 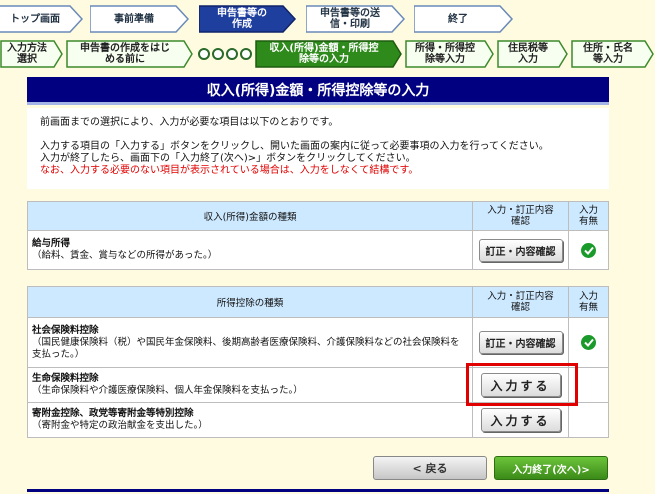 What do you see at coordinates (125, 54) in the screenshot?
I see `substep-label: 申告書の作成をはじめる前に` at bounding box center [125, 54].